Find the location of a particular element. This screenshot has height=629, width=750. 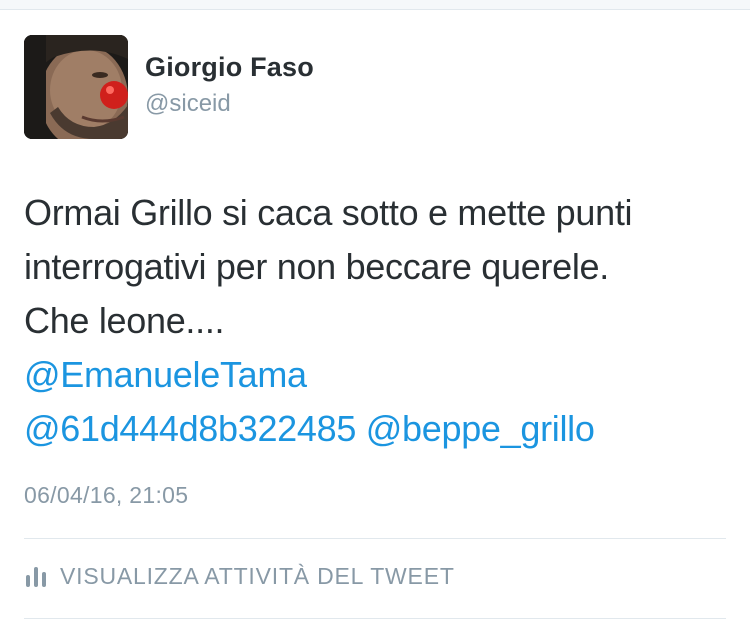

mention-link: @EmanueleTama is located at coordinates (165, 374).